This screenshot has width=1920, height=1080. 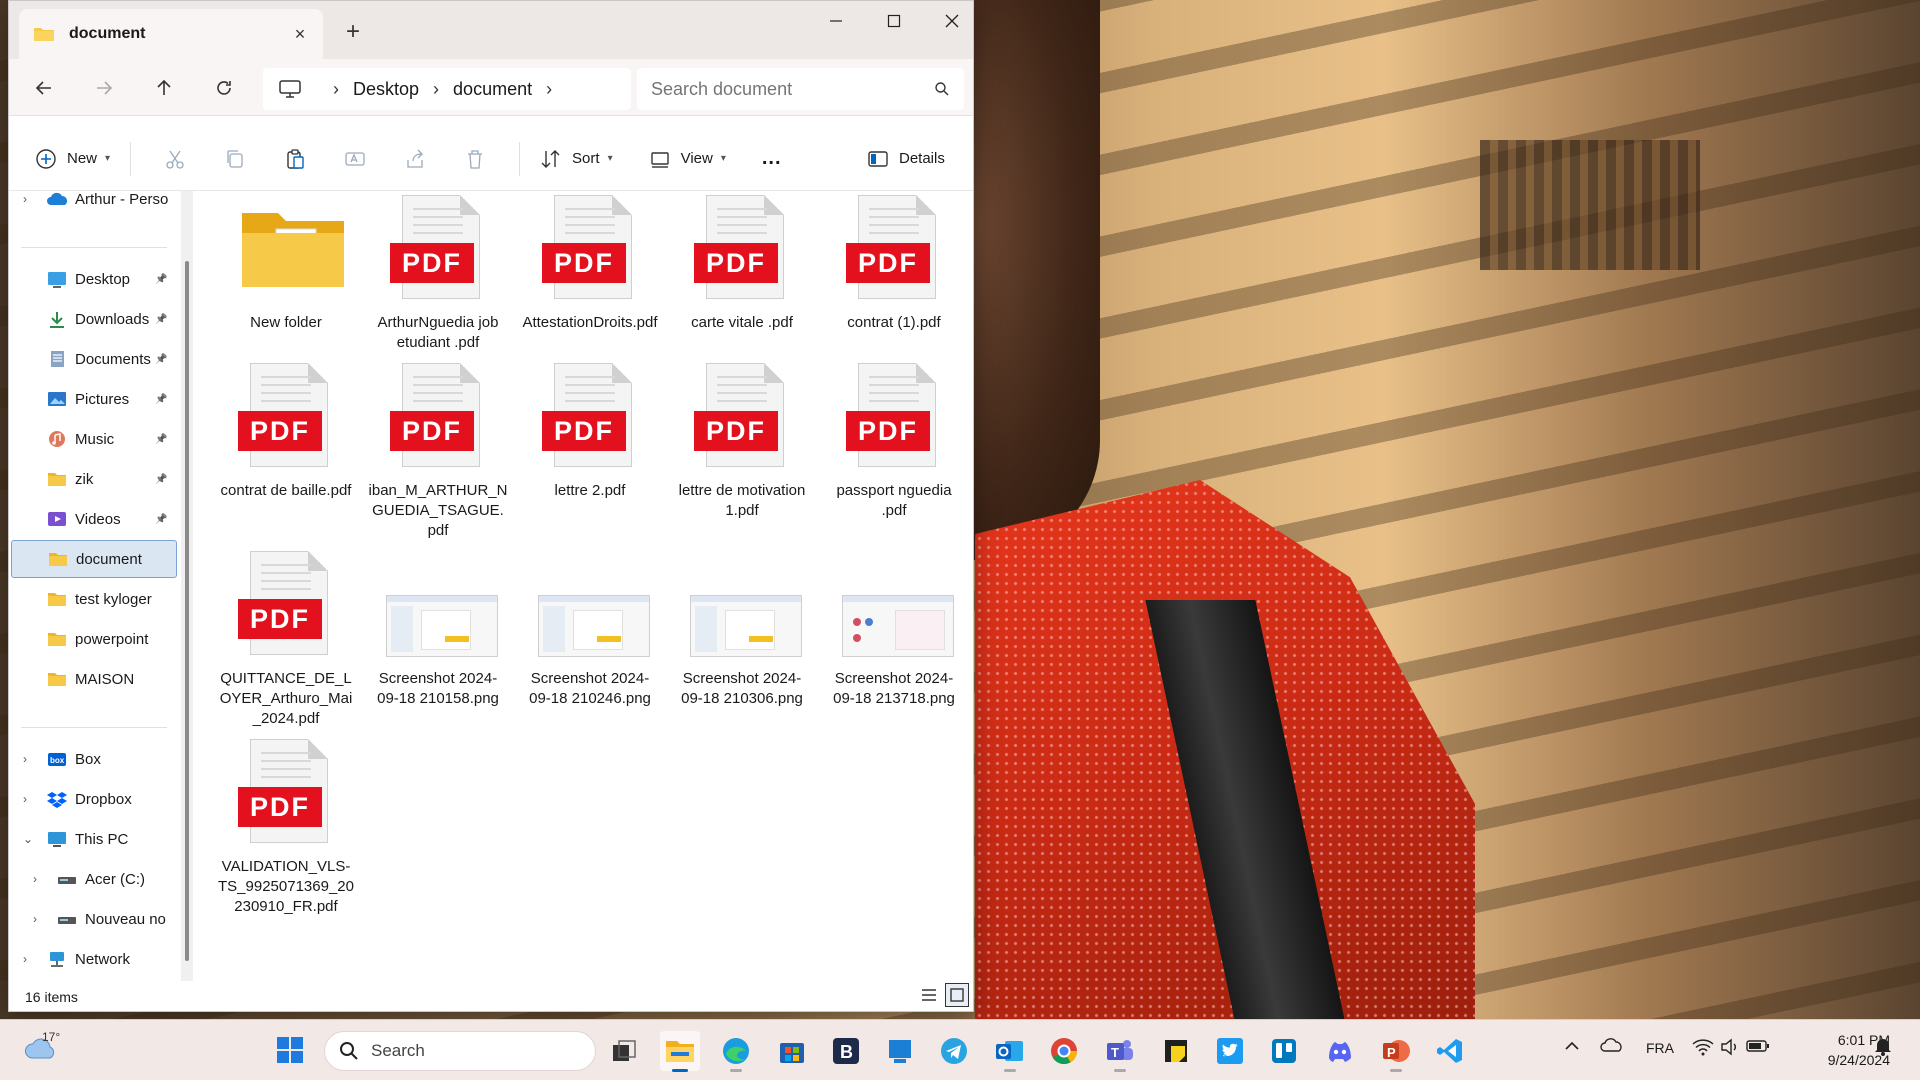 I want to click on taskbar-app, so click(x=900, y=1051).